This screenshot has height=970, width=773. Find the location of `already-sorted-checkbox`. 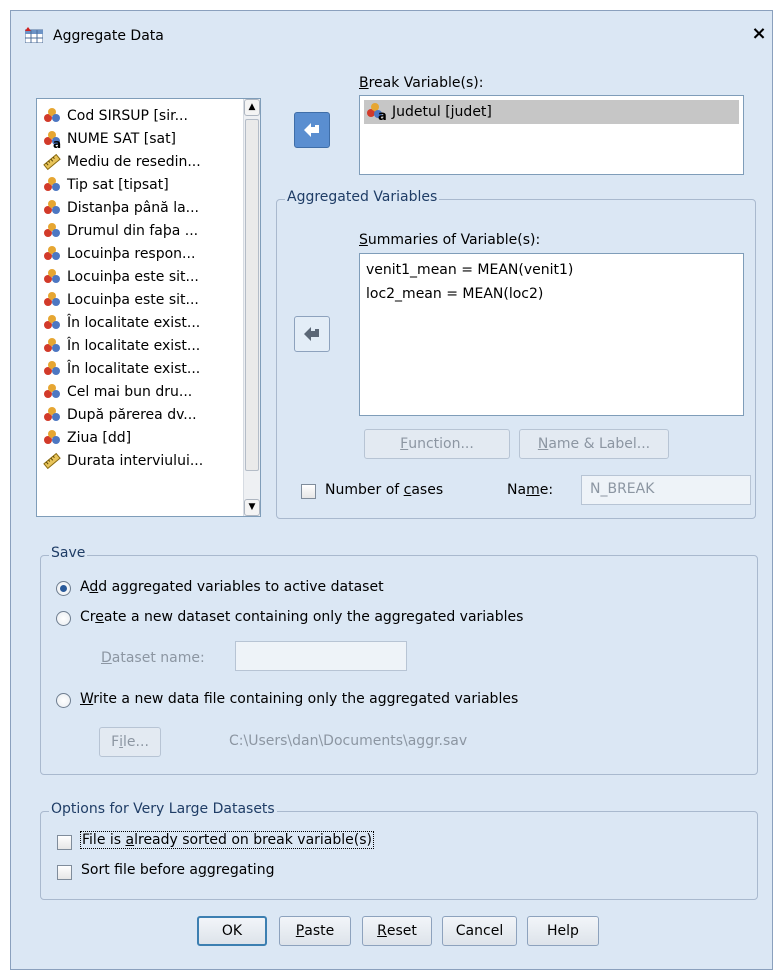

already-sorted-checkbox is located at coordinates (64, 842).